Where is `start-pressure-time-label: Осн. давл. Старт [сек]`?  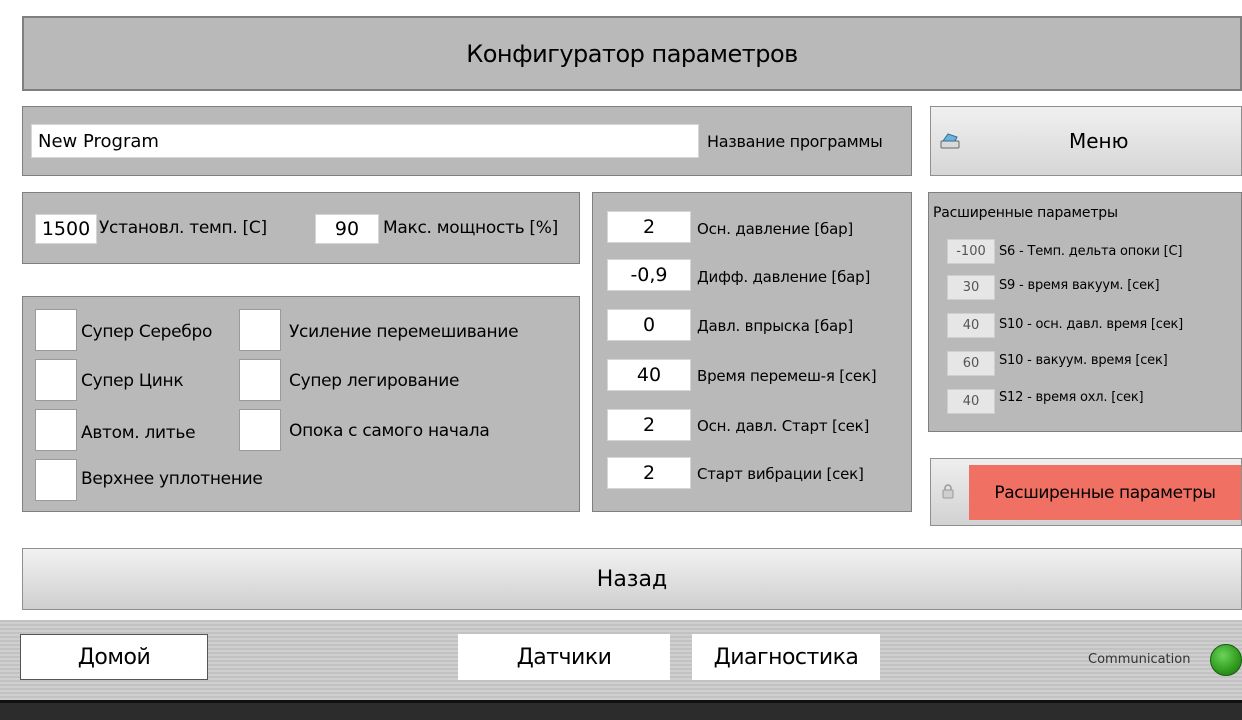
start-pressure-time-label: Осн. давл. Старт [сек] is located at coordinates (783, 426).